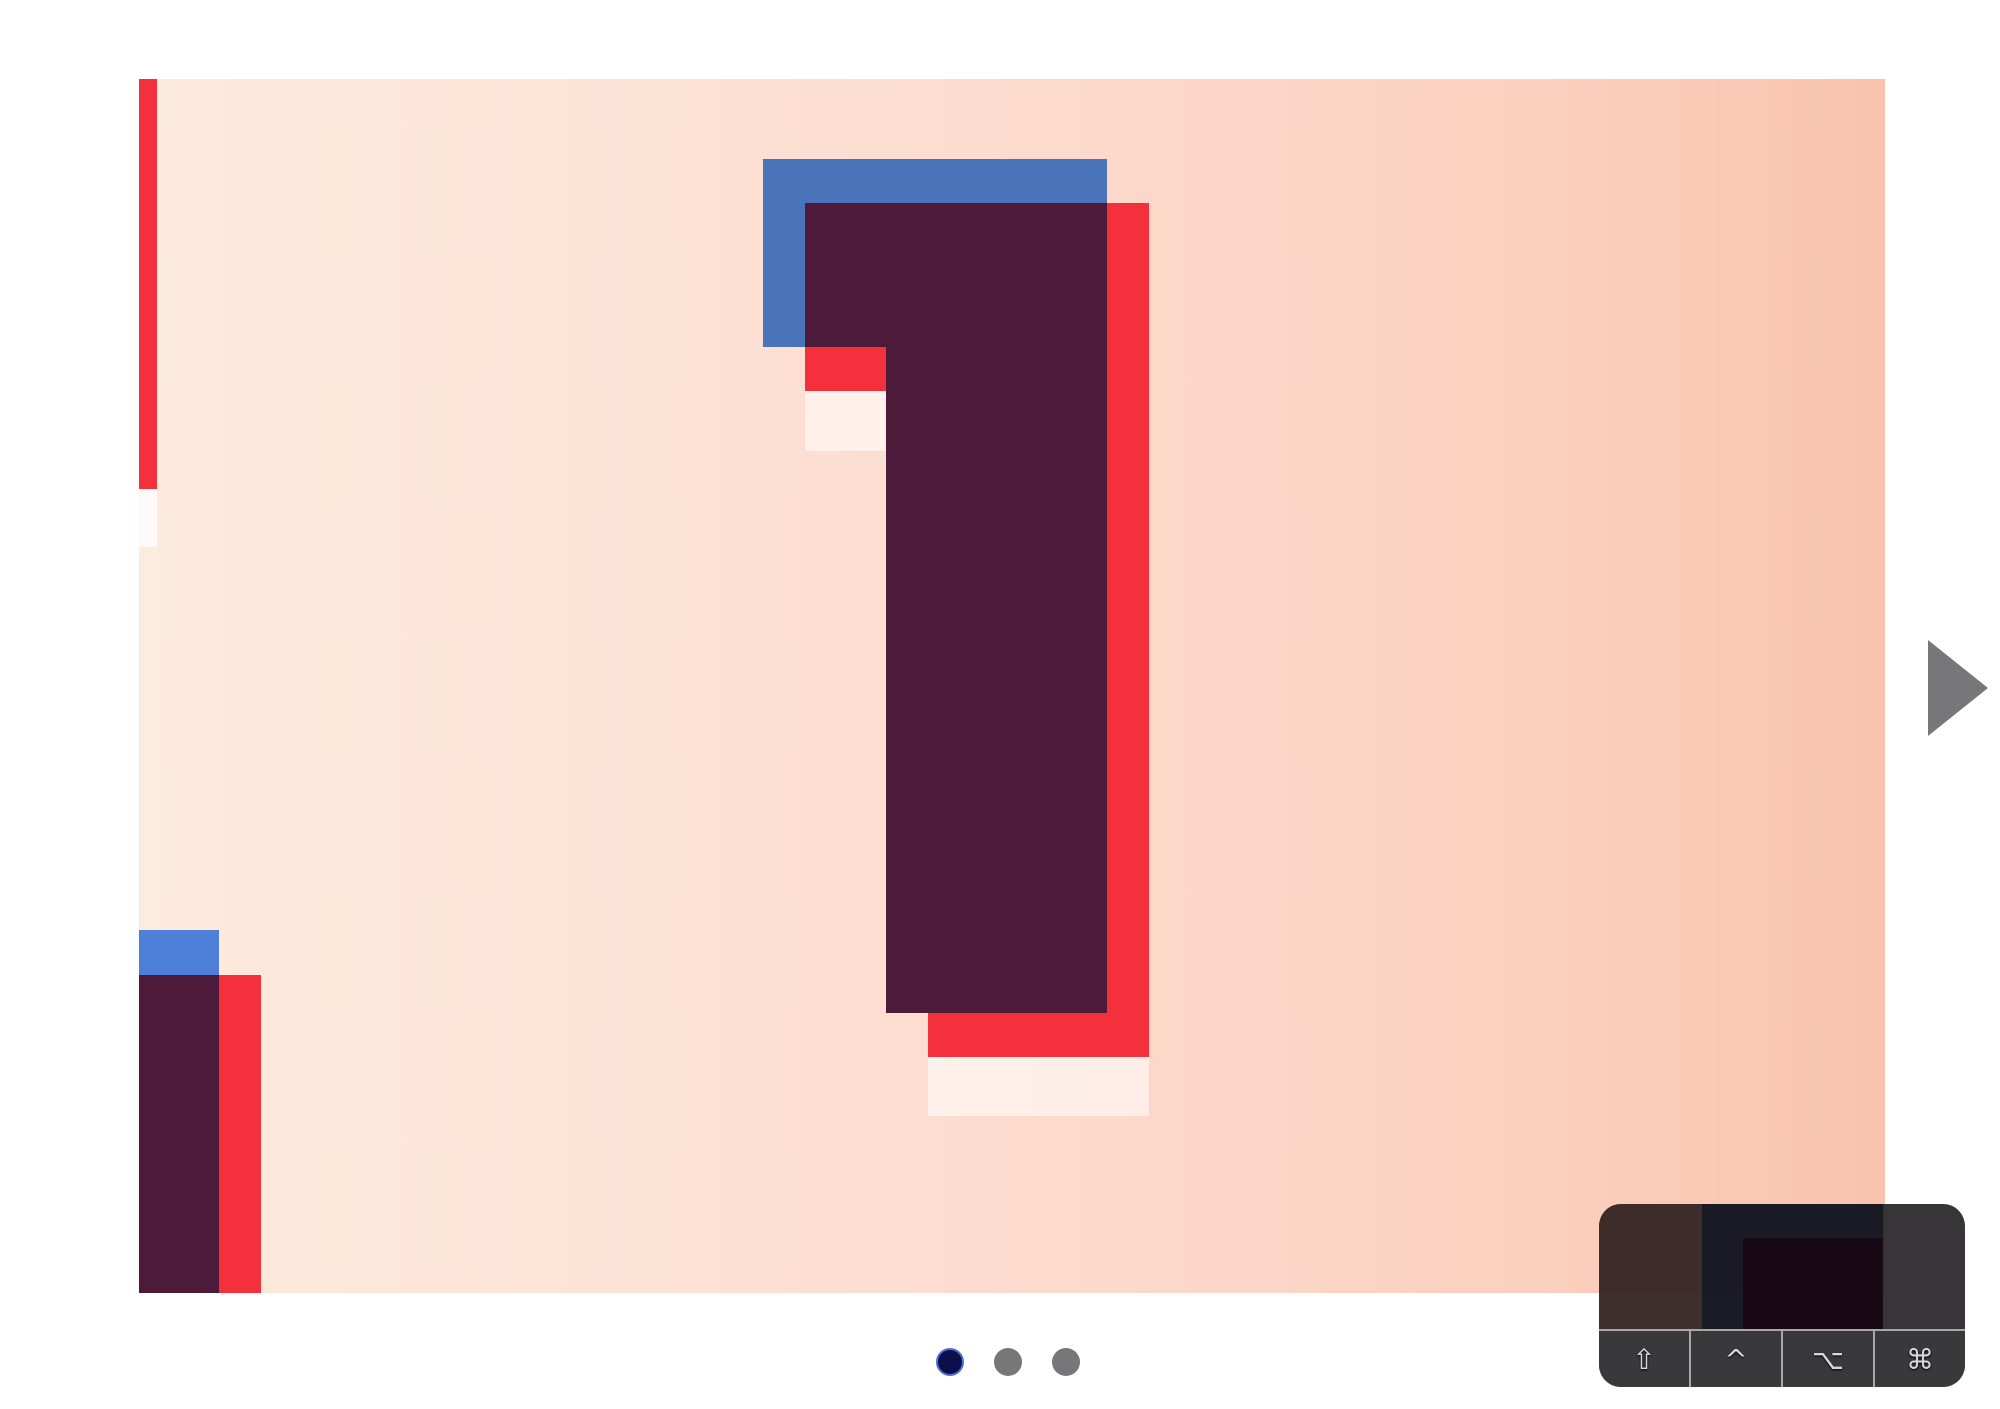 The height and width of the screenshot is (1409, 2000). Describe the element at coordinates (845, 421) in the screenshot. I see `glyph-highlight-flag` at that location.